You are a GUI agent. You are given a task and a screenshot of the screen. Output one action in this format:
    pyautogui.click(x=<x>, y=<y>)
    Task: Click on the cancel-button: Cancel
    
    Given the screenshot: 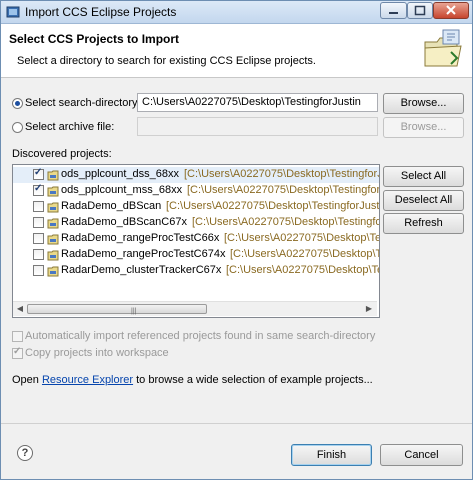 What is the action you would take?
    pyautogui.click(x=421, y=455)
    